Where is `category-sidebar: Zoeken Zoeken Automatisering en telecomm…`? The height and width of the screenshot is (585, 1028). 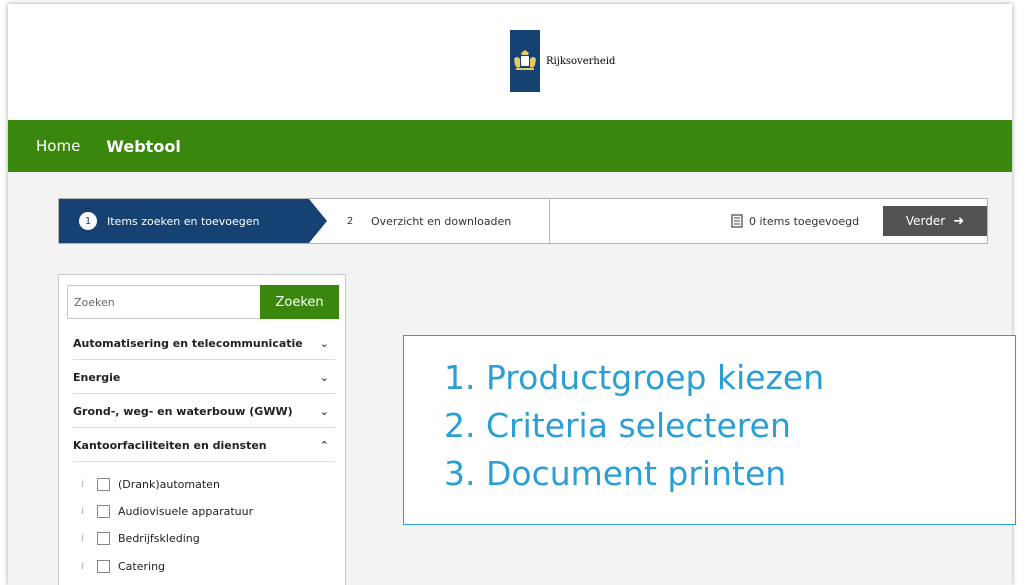
category-sidebar: Zoeken Zoeken Automatisering en telecomm… is located at coordinates (202, 429).